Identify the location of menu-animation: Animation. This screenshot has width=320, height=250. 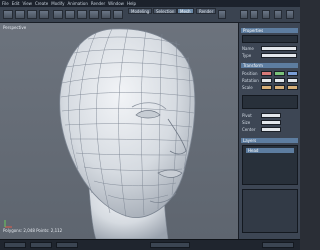
(78, 3).